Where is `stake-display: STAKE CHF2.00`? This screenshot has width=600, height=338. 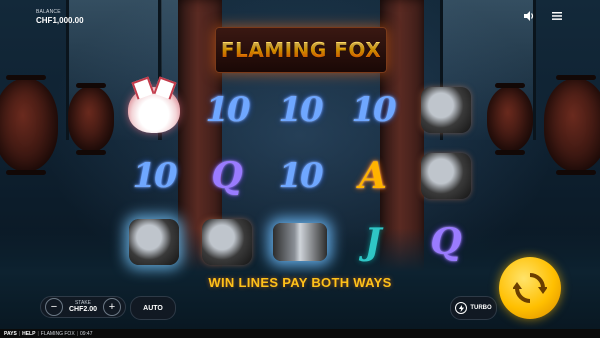 stake-display: STAKE CHF2.00 is located at coordinates (82, 307).